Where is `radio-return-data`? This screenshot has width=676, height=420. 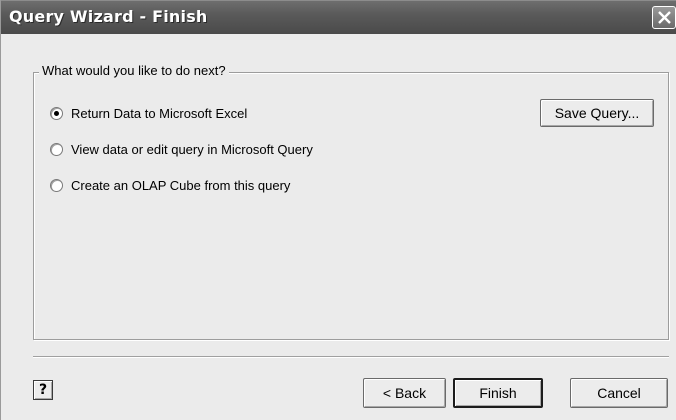 radio-return-data is located at coordinates (56, 113).